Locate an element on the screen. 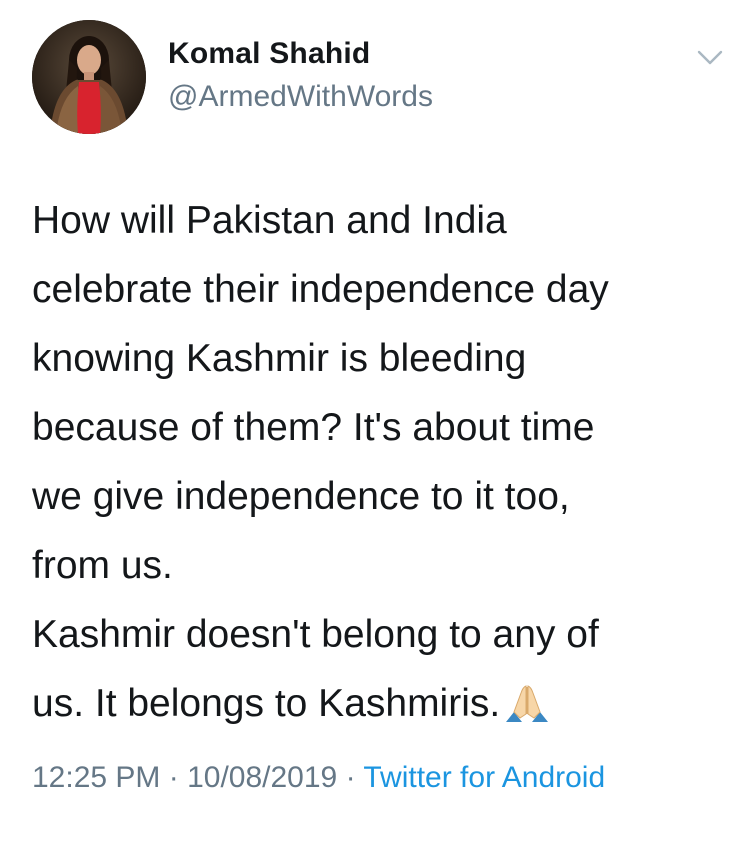 This screenshot has height=858, width=750. author-names: Komal Shahid @ArmedWithWords is located at coordinates (300, 76).